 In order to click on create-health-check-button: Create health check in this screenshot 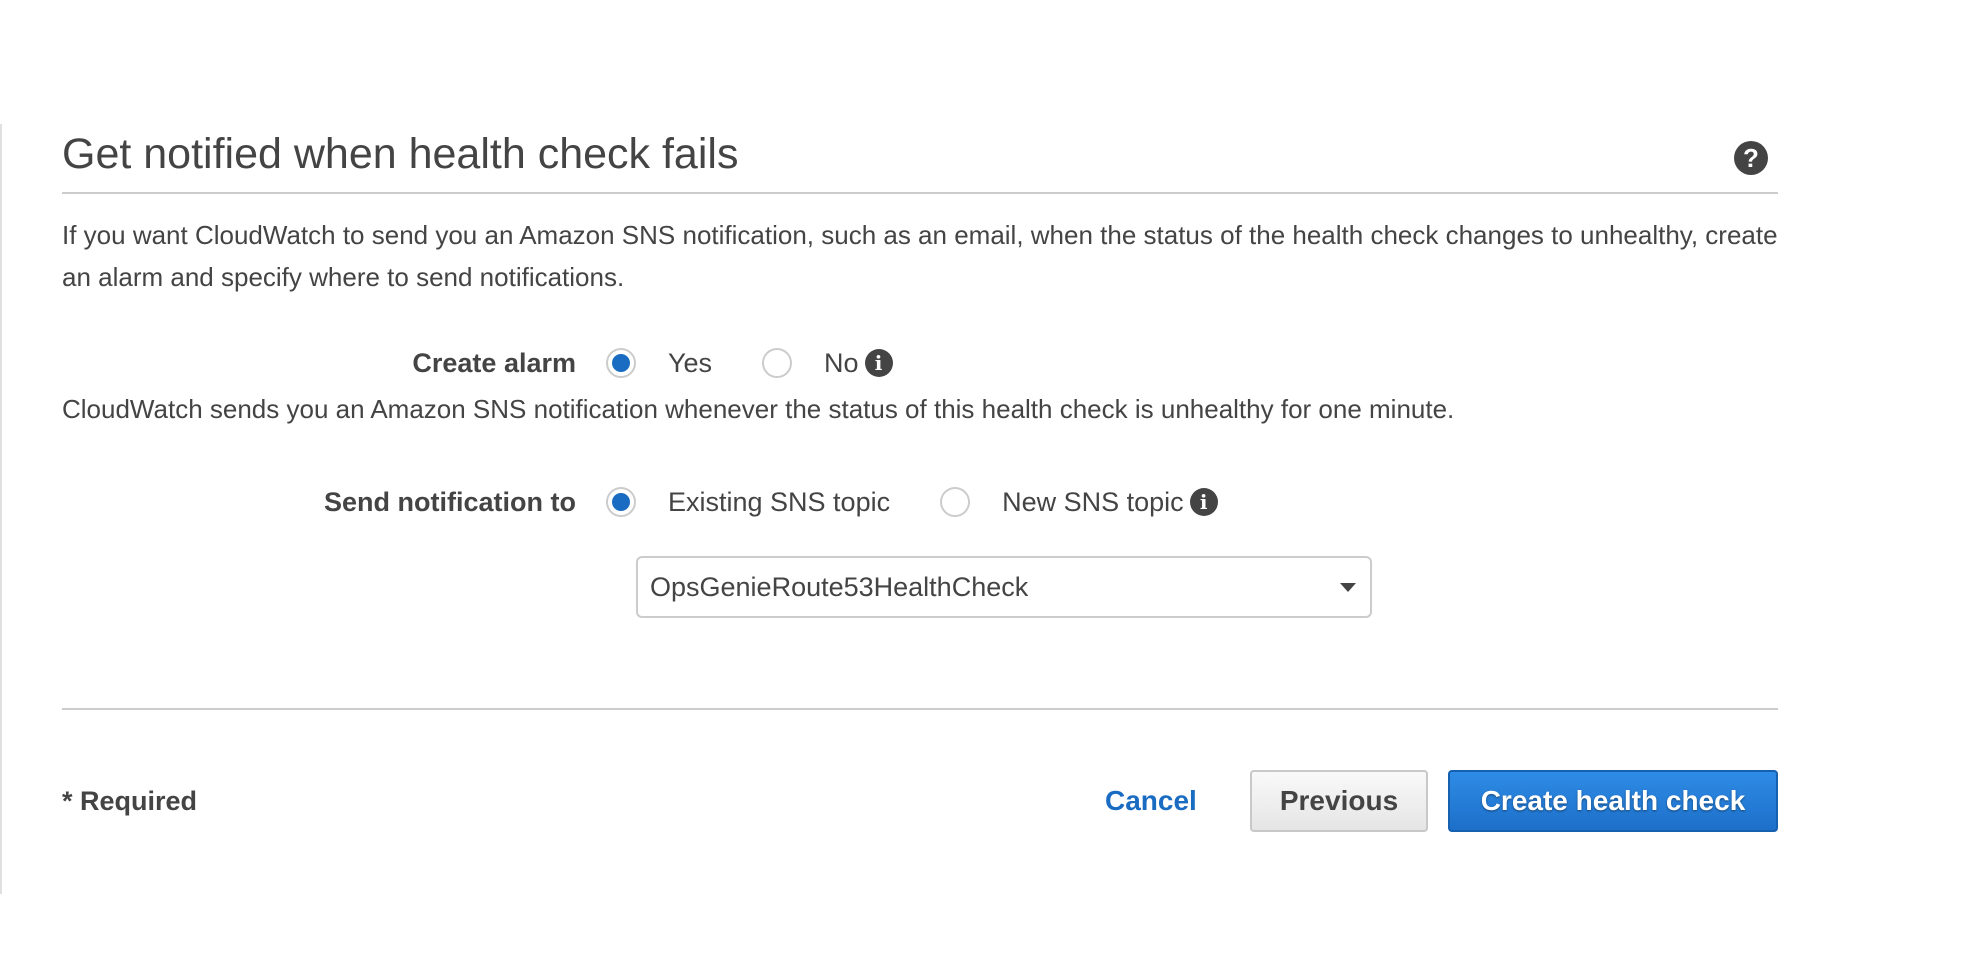, I will do `click(1613, 801)`.